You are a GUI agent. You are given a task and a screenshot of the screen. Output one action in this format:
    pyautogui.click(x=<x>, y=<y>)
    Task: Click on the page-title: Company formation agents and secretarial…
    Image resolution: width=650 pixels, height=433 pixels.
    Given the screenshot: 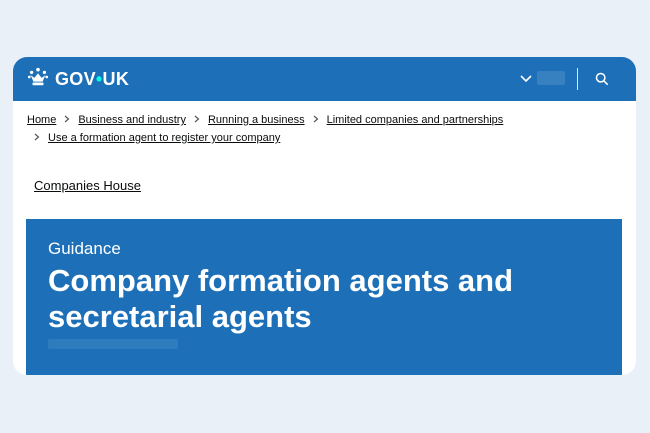 What is the action you would take?
    pyautogui.click(x=281, y=298)
    